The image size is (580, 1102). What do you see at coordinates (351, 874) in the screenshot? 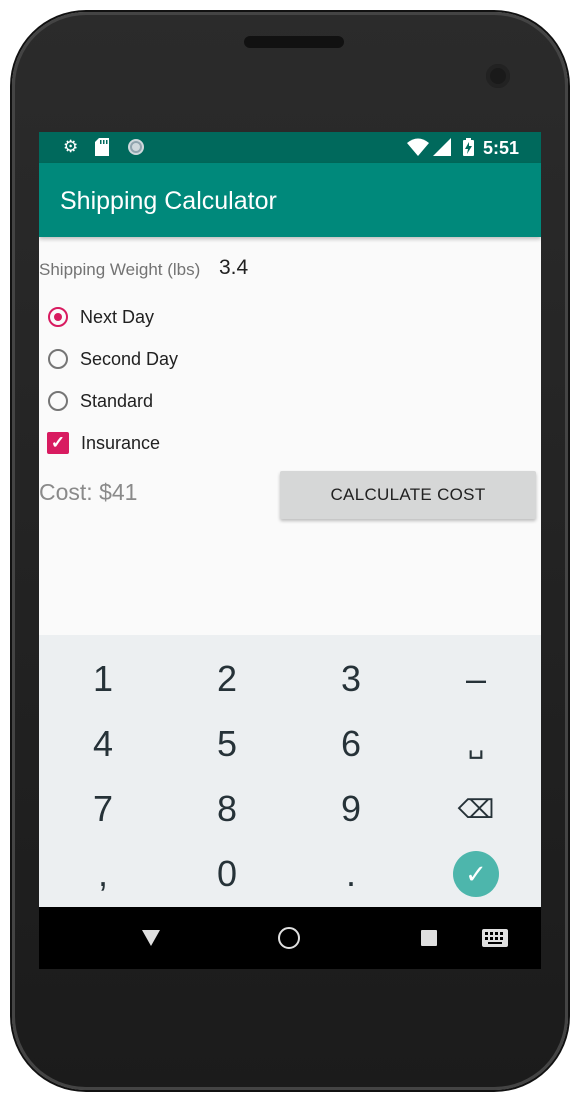
I see `key-period: .` at bounding box center [351, 874].